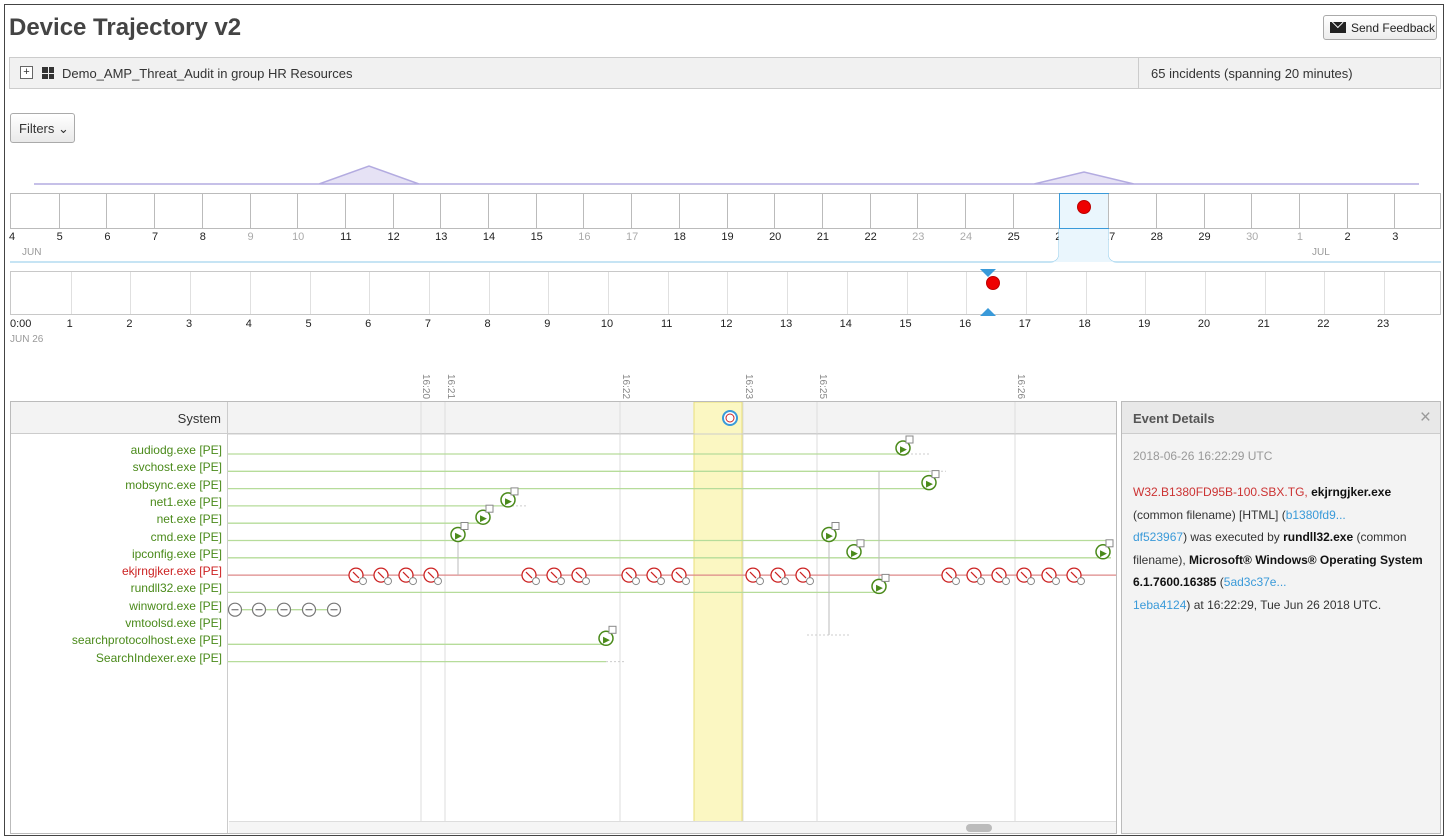 The width and height of the screenshot is (1449, 839). Describe the element at coordinates (1281, 418) in the screenshot. I see `event-details-header: Event Details ×` at that location.